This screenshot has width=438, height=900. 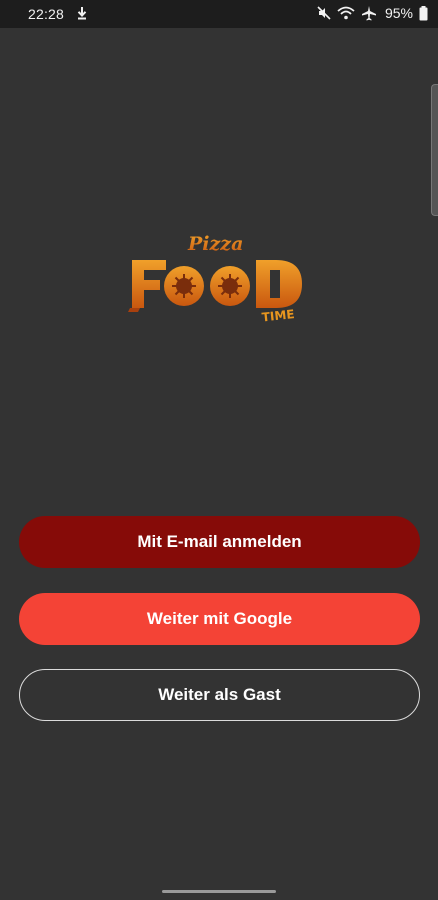 I want to click on email-login-label: Mit E-mail anmelden, so click(x=219, y=541).